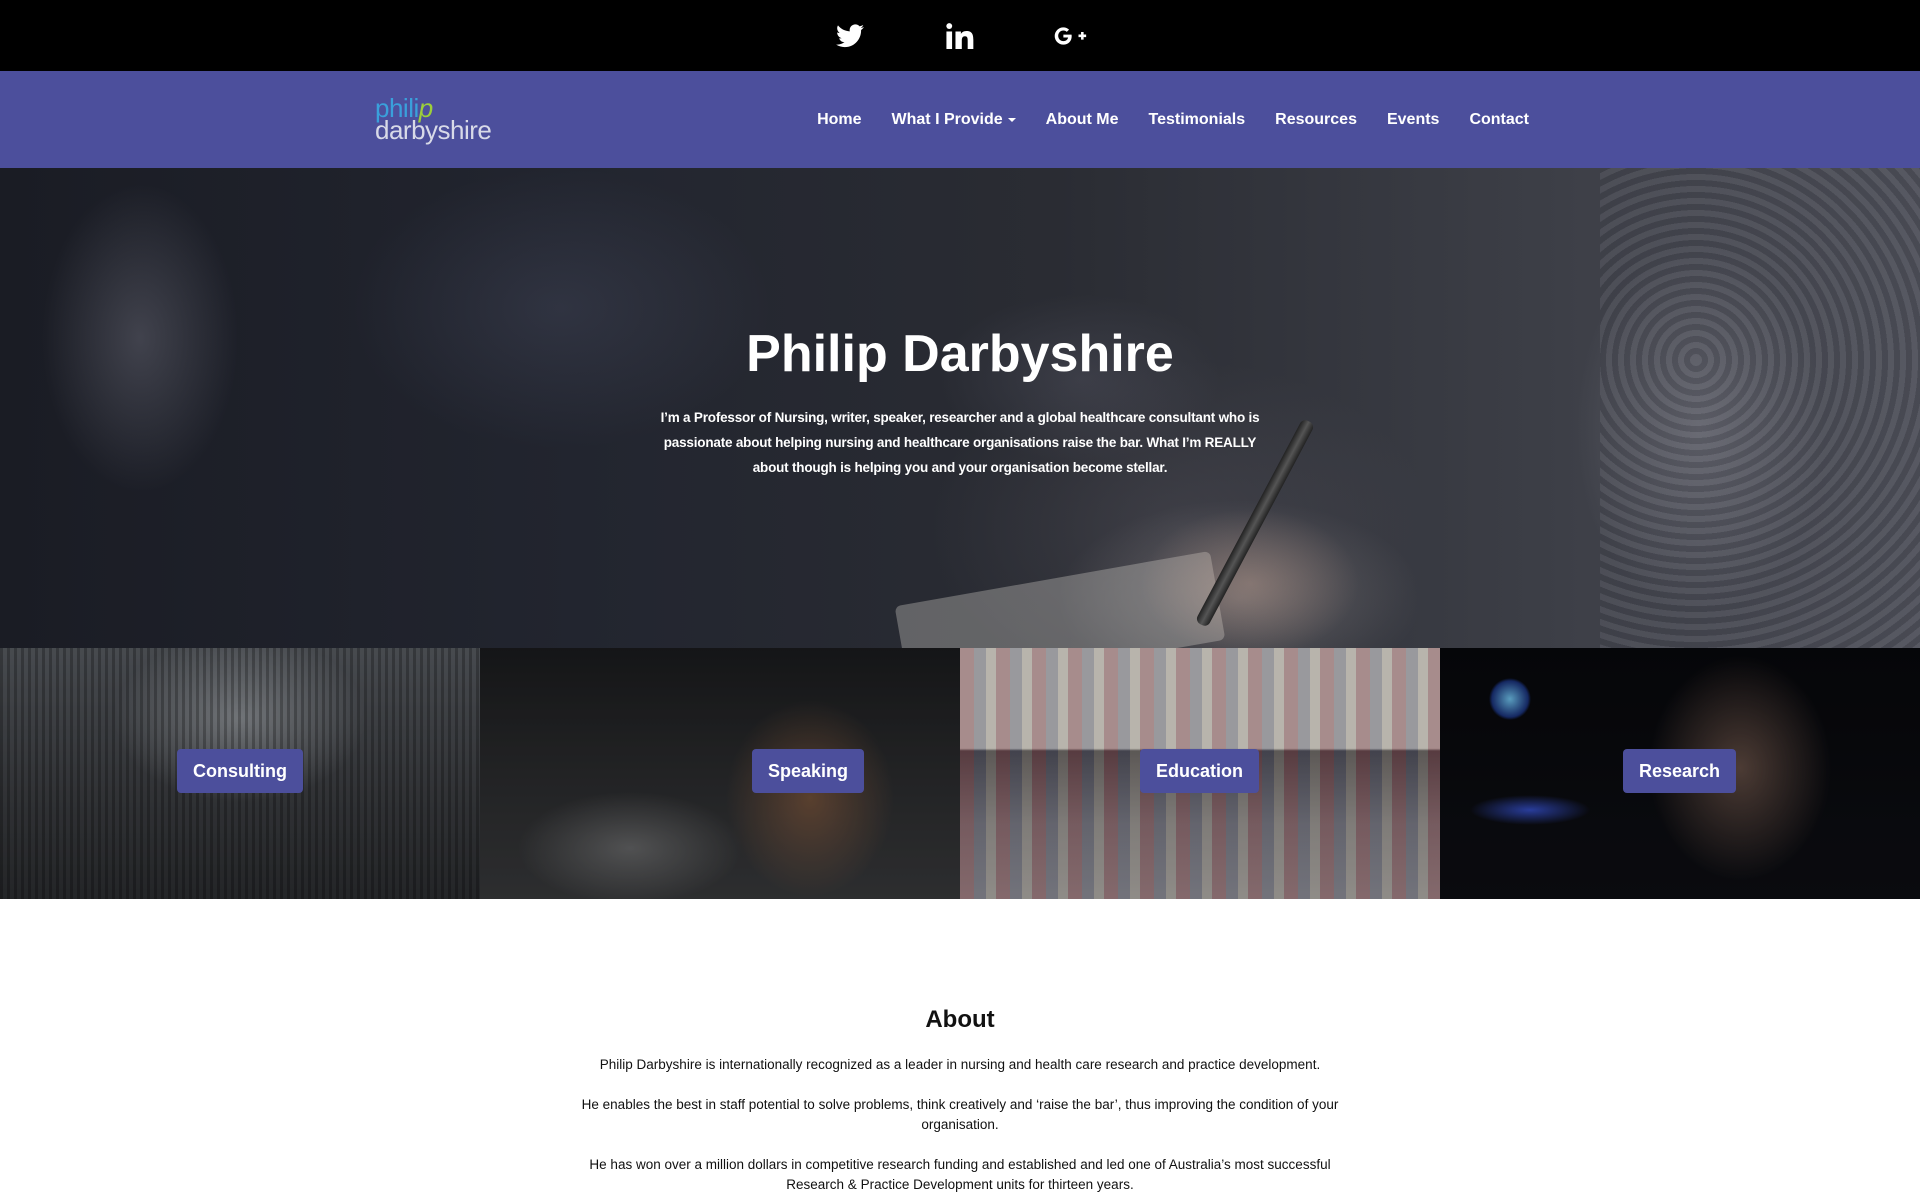 Image resolution: width=1920 pixels, height=1200 pixels. Describe the element at coordinates (960, 354) in the screenshot. I see `hero-title: Philip Darbyshire` at that location.